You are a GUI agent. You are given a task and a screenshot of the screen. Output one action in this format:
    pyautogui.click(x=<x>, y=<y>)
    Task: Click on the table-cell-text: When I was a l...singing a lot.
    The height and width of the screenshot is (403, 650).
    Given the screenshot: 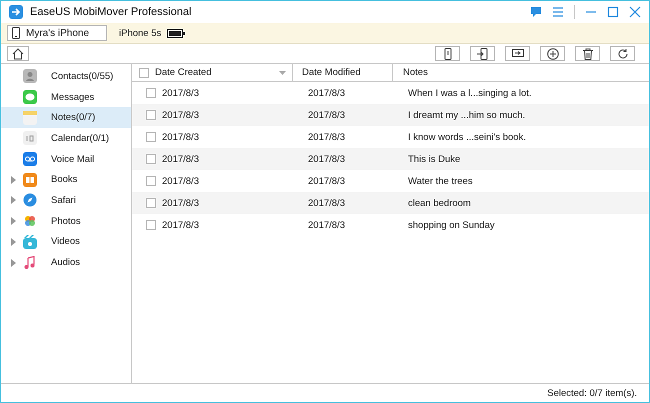 What is the action you would take?
    pyautogui.click(x=470, y=93)
    